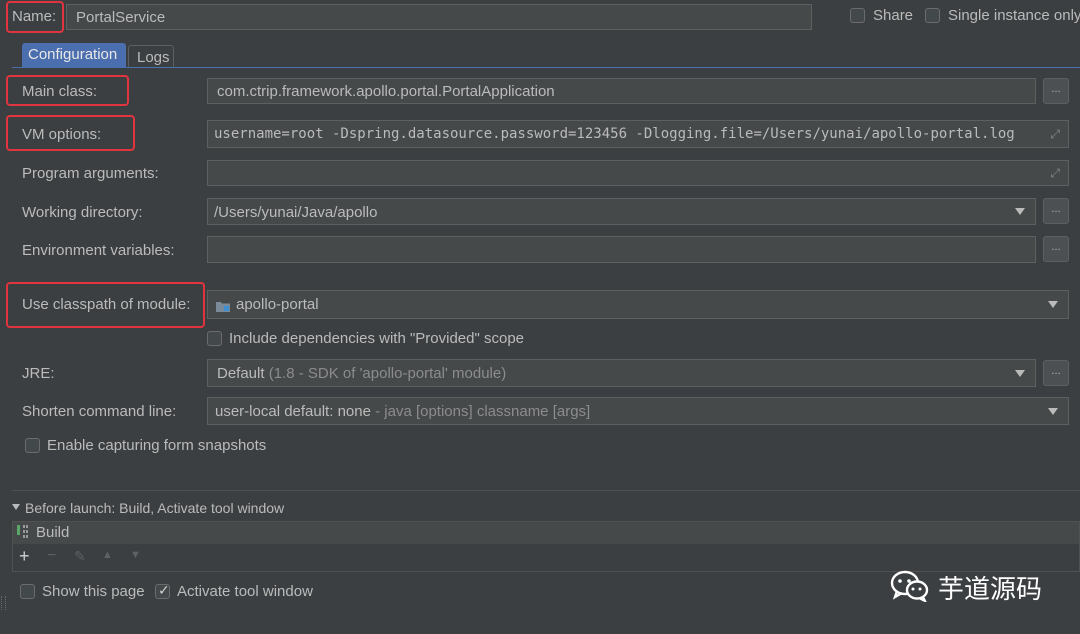 Image resolution: width=1080 pixels, height=634 pixels. What do you see at coordinates (98, 250) in the screenshot?
I see `environment-variables-label: Environment variables:` at bounding box center [98, 250].